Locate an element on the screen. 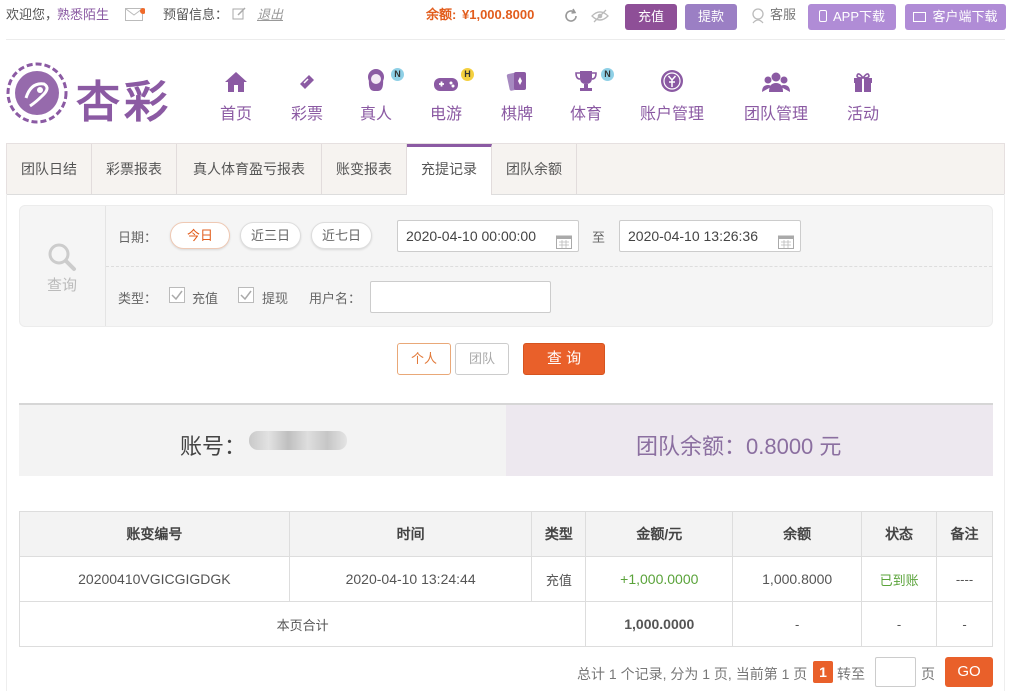 This screenshot has width=1011, height=691. badge-hot: H is located at coordinates (467, 74).